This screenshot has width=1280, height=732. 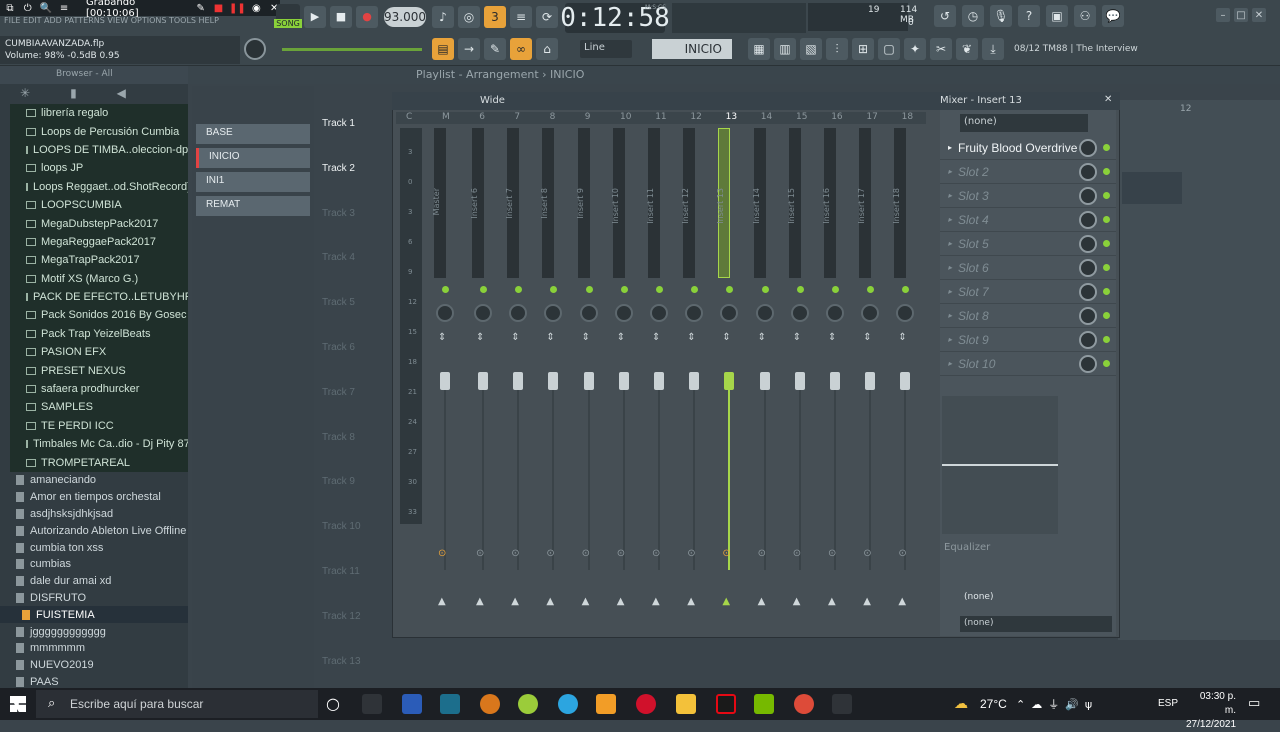 I want to click on mixer-strip: ⇕ ⊙ ▲ Insert 18, so click(x=907, y=388).